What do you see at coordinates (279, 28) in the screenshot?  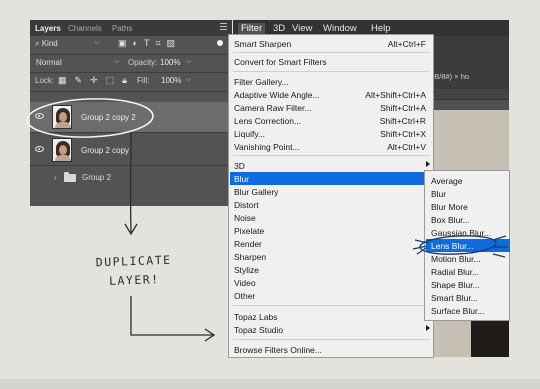 I see `menu-3d: 3D` at bounding box center [279, 28].